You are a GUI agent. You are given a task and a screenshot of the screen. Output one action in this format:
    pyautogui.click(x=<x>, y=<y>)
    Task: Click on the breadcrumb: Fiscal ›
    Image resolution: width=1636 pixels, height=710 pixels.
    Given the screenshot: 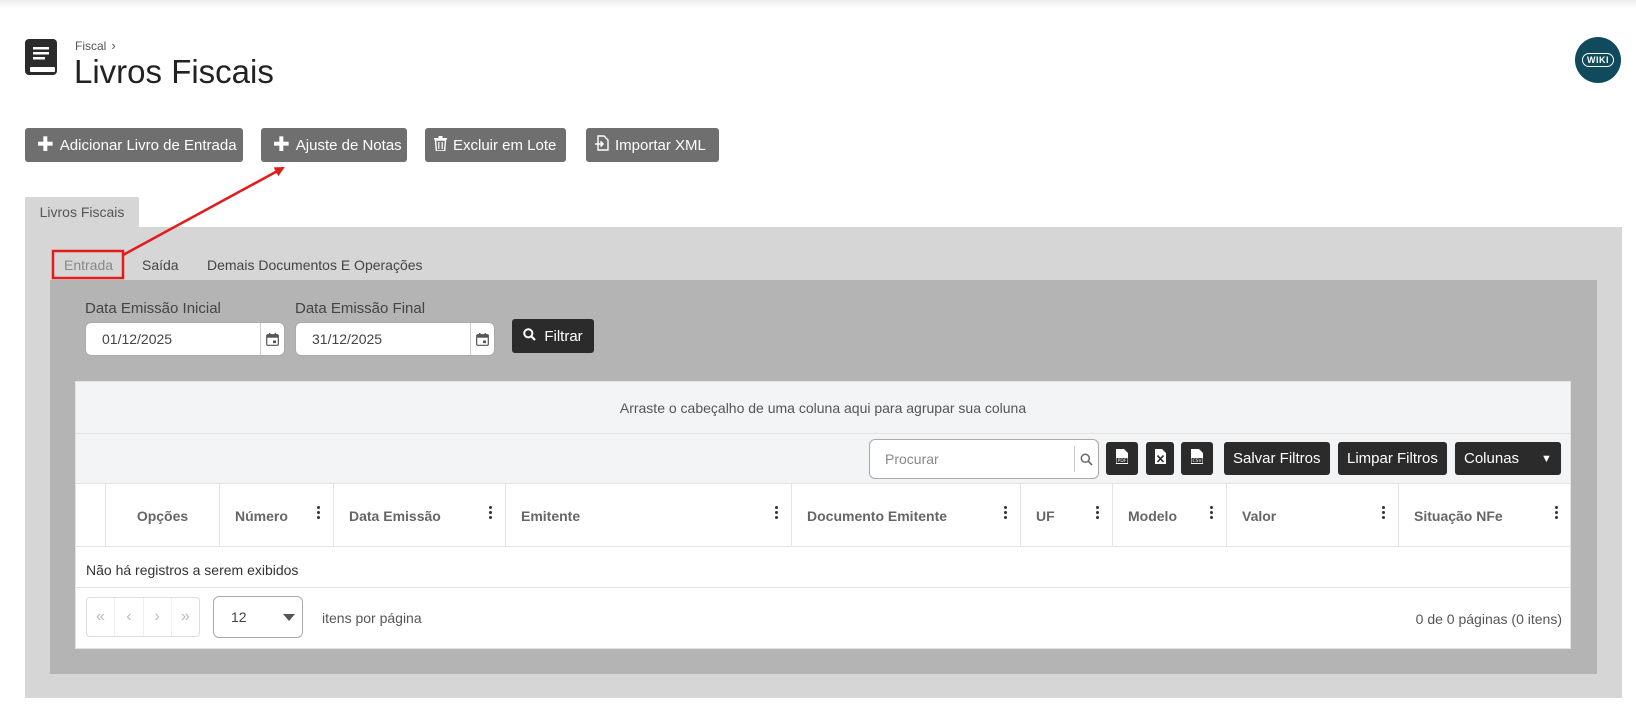 What is the action you would take?
    pyautogui.click(x=95, y=45)
    